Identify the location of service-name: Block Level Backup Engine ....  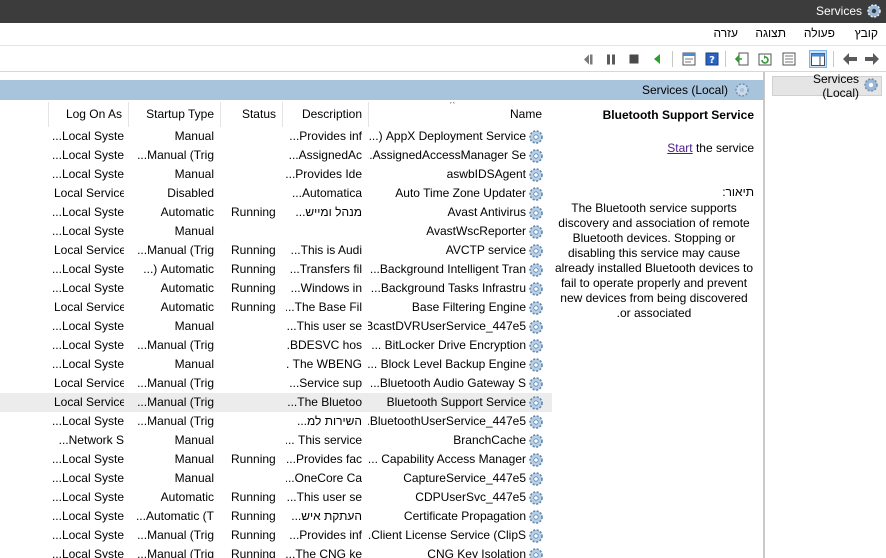
(447, 364).